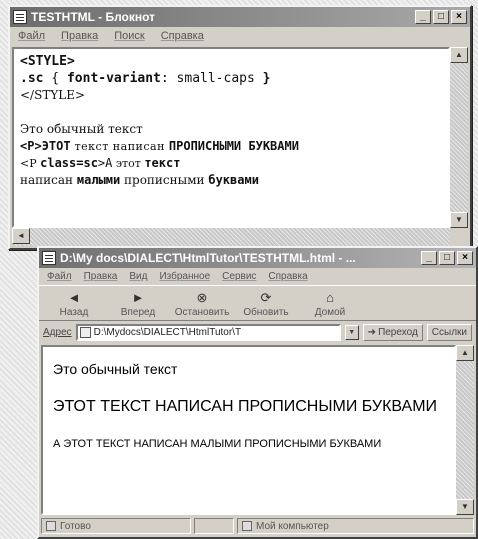  I want to click on status-ready: Готово, so click(116, 526).